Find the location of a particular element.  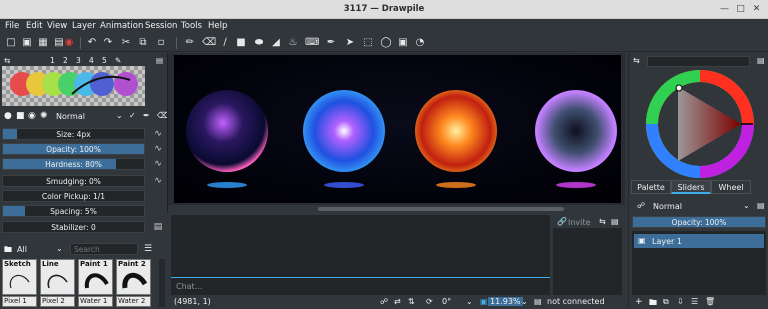

new-icon: □ is located at coordinates (11, 43).